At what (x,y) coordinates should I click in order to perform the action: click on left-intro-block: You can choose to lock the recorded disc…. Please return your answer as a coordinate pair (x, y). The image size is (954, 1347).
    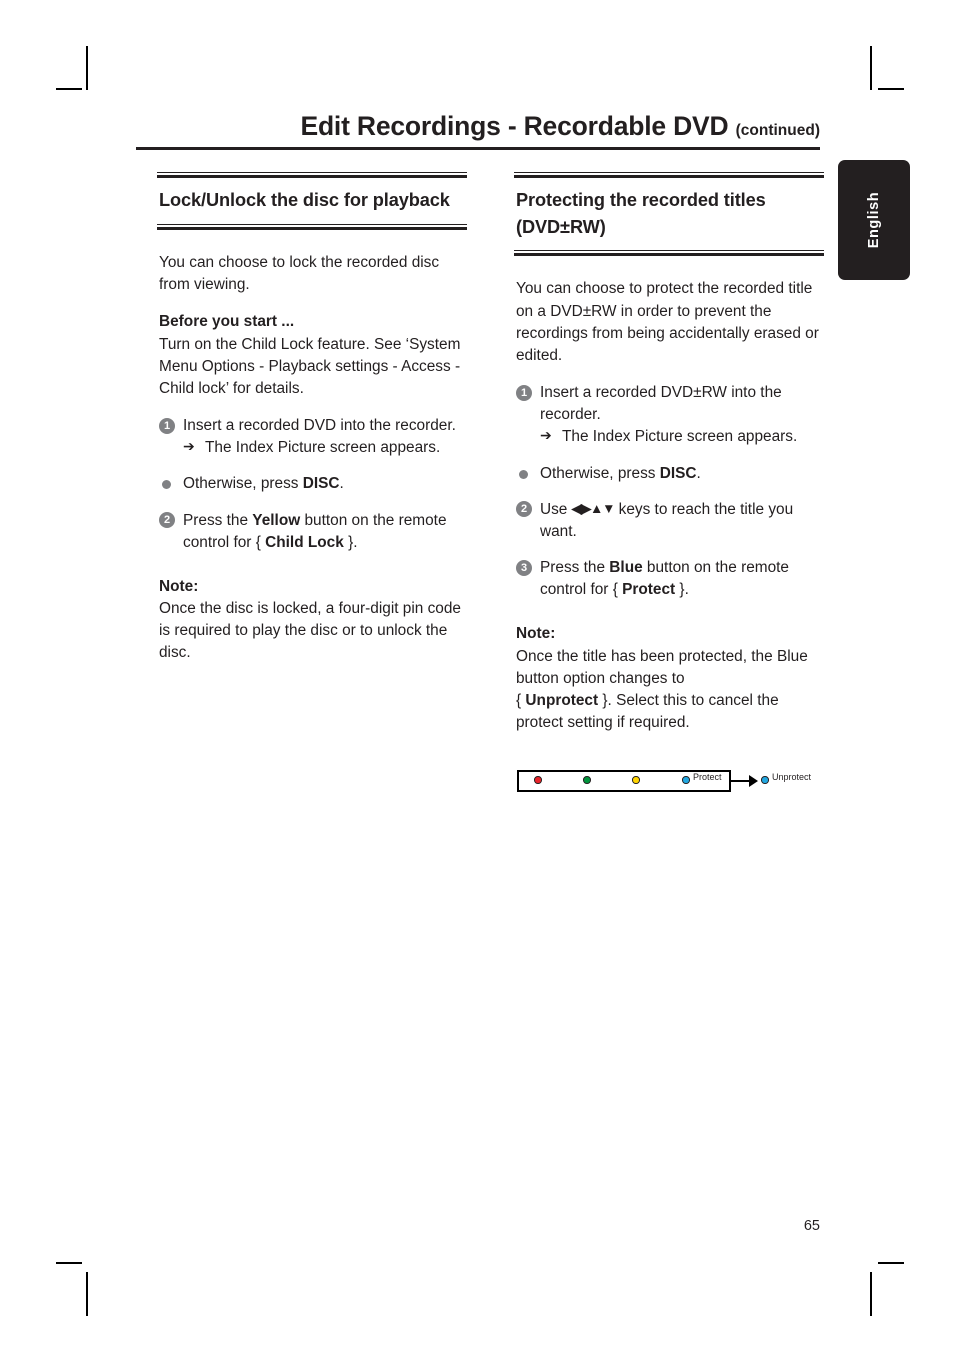
    Looking at the image, I should click on (312, 326).